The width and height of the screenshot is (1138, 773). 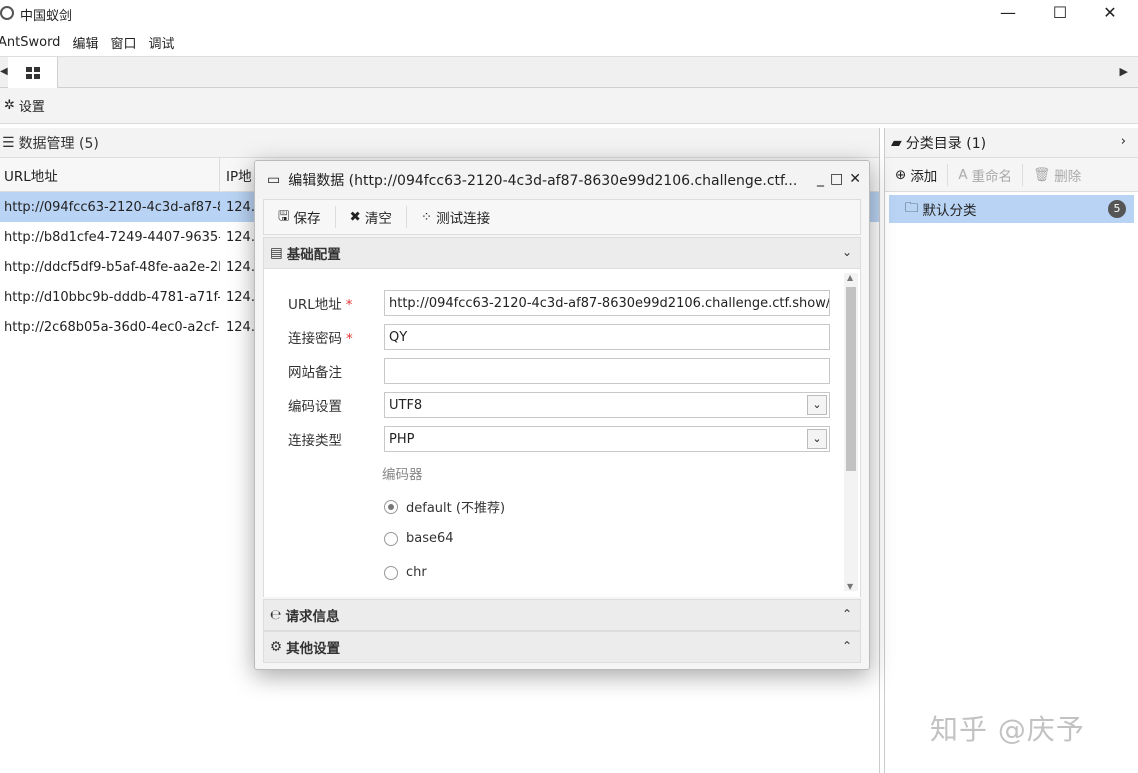 I want to click on encoder-option-chr: chr, so click(x=405, y=572).